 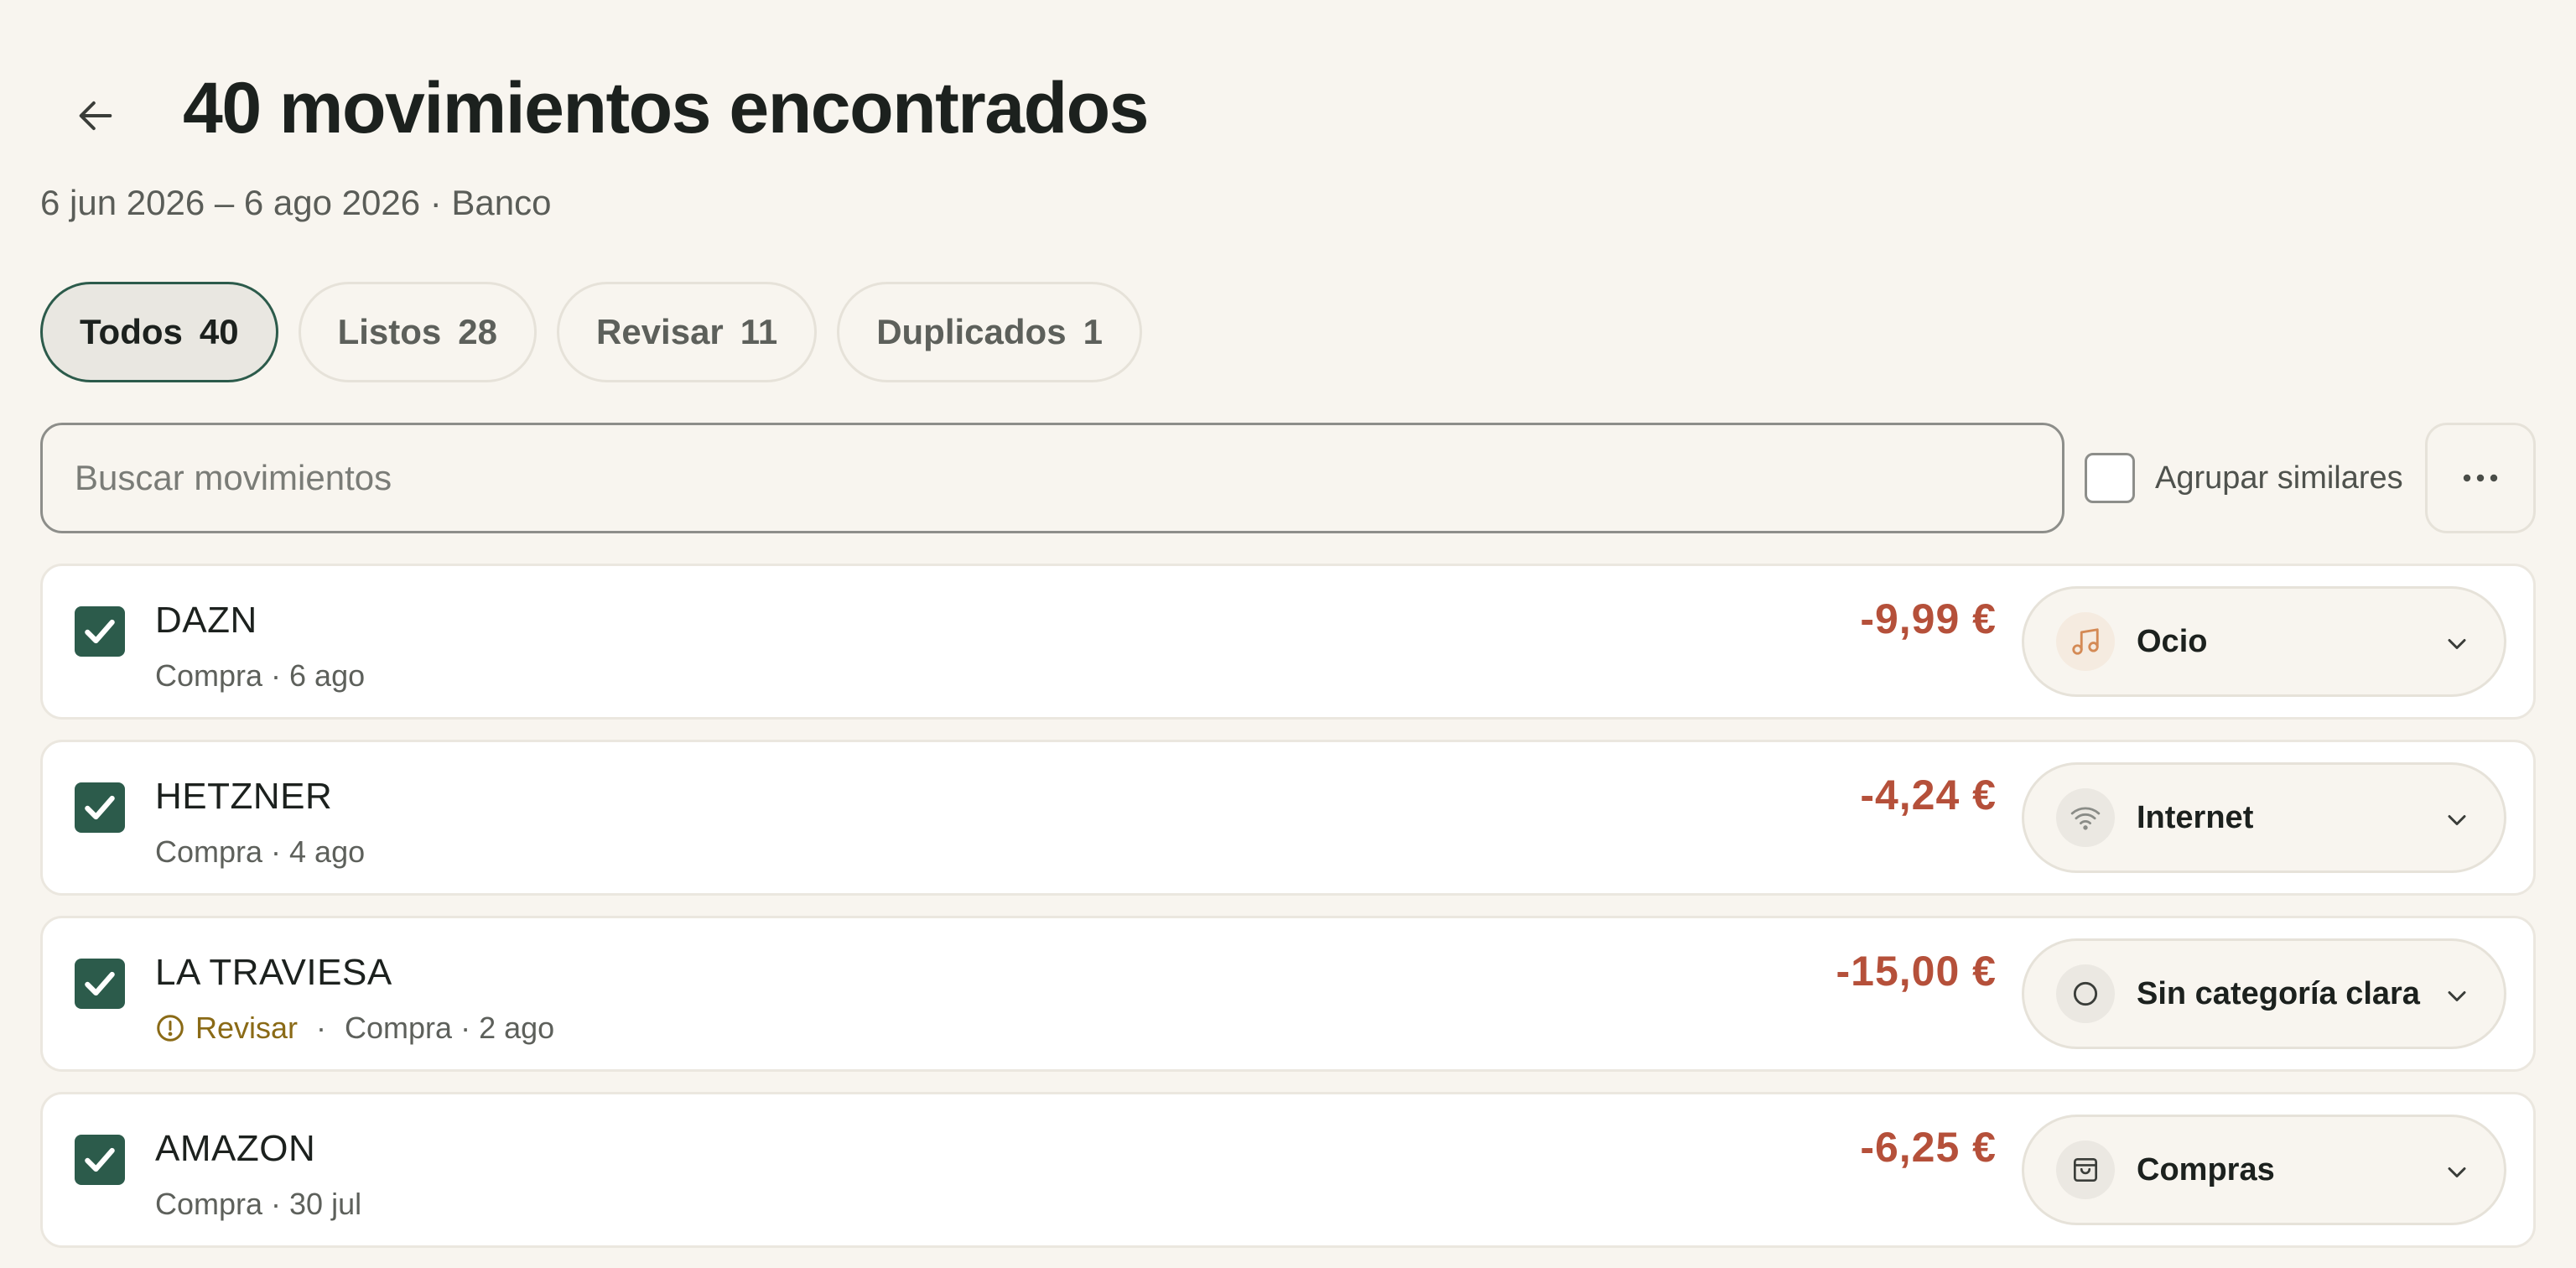 I want to click on tab-label: Revisar, so click(x=660, y=331).